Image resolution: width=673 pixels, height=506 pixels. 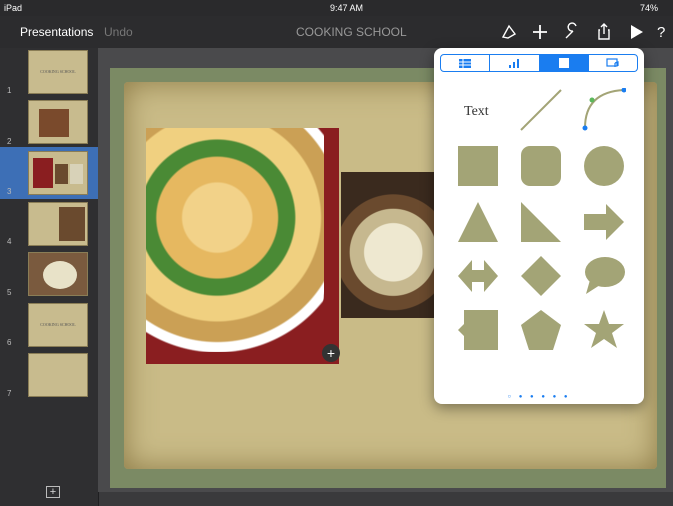 I want to click on slide-number: 2, so click(x=9, y=141).